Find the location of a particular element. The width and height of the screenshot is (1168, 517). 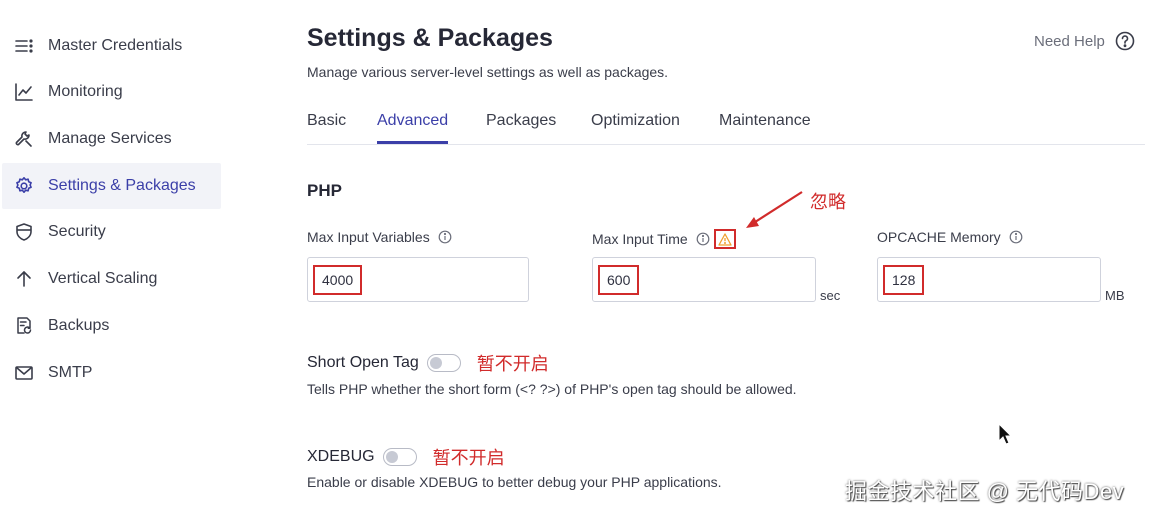

tab-basic: Basic is located at coordinates (326, 127).